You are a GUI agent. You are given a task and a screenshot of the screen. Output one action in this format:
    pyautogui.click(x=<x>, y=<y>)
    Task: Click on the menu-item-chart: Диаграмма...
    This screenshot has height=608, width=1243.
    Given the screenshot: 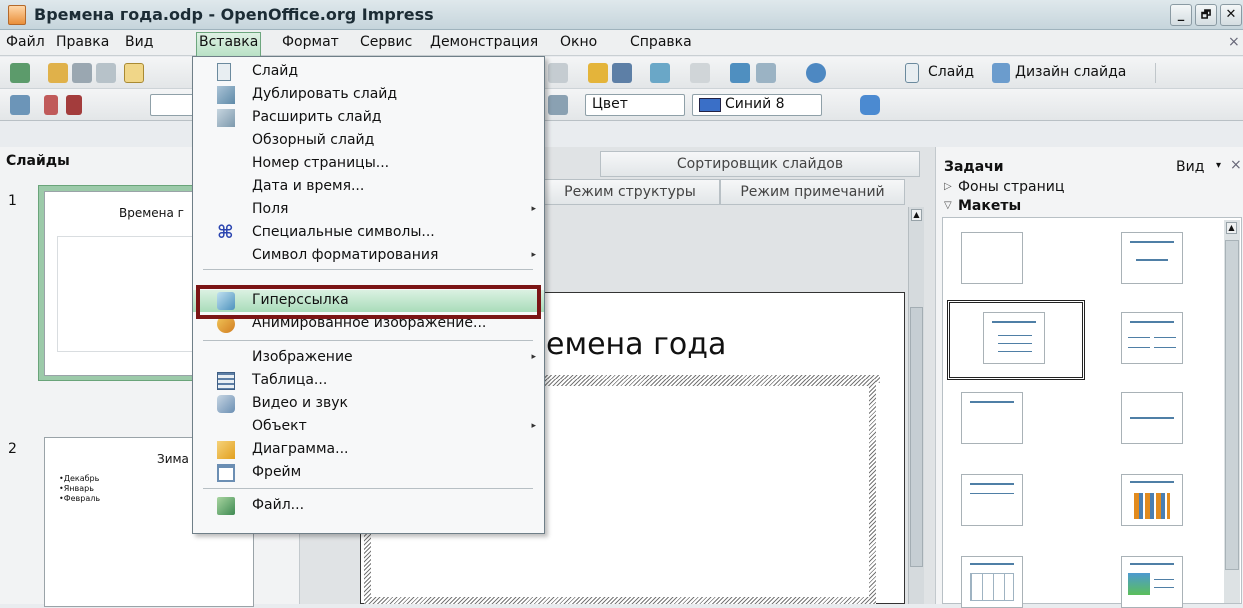 What is the action you would take?
    pyautogui.click(x=368, y=450)
    